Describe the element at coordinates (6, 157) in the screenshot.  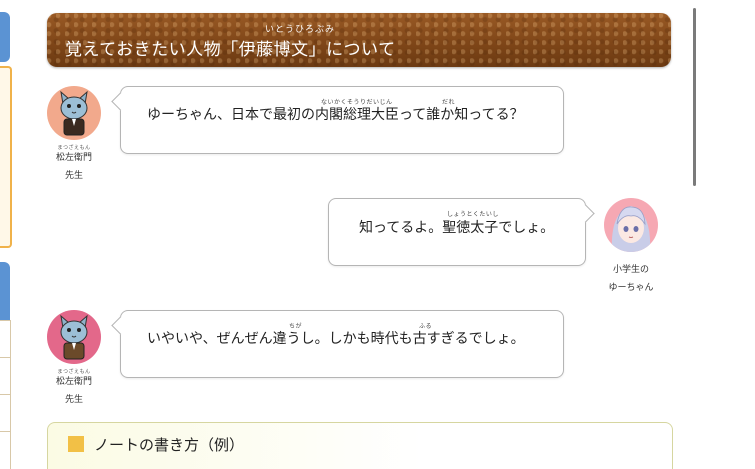
I see `left-panel-box` at that location.